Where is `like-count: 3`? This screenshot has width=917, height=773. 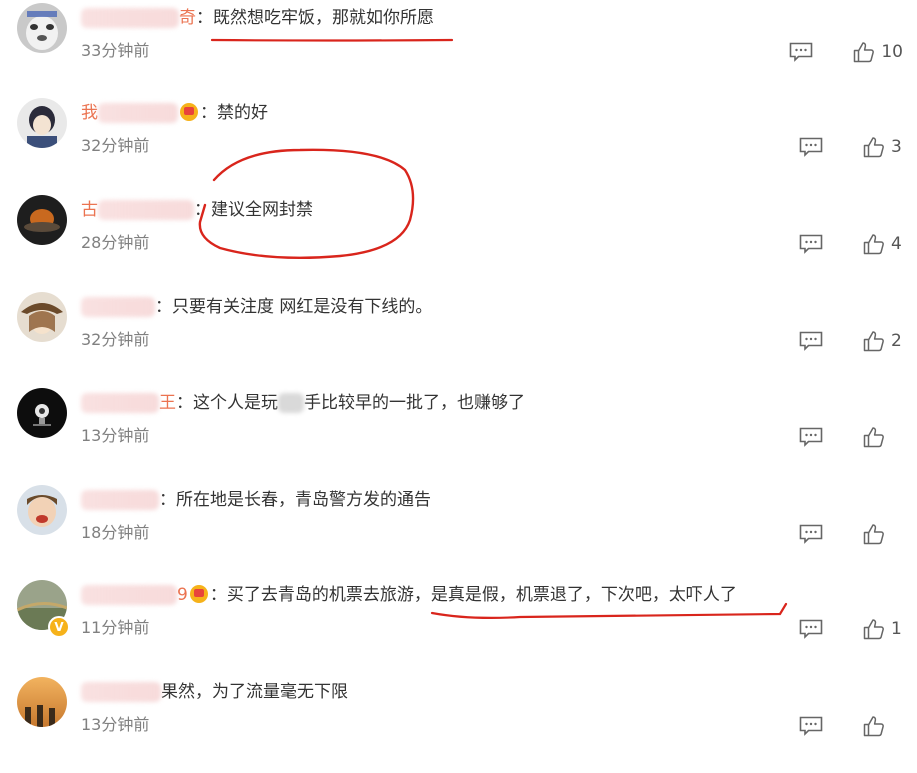
like-count: 3 is located at coordinates (896, 147).